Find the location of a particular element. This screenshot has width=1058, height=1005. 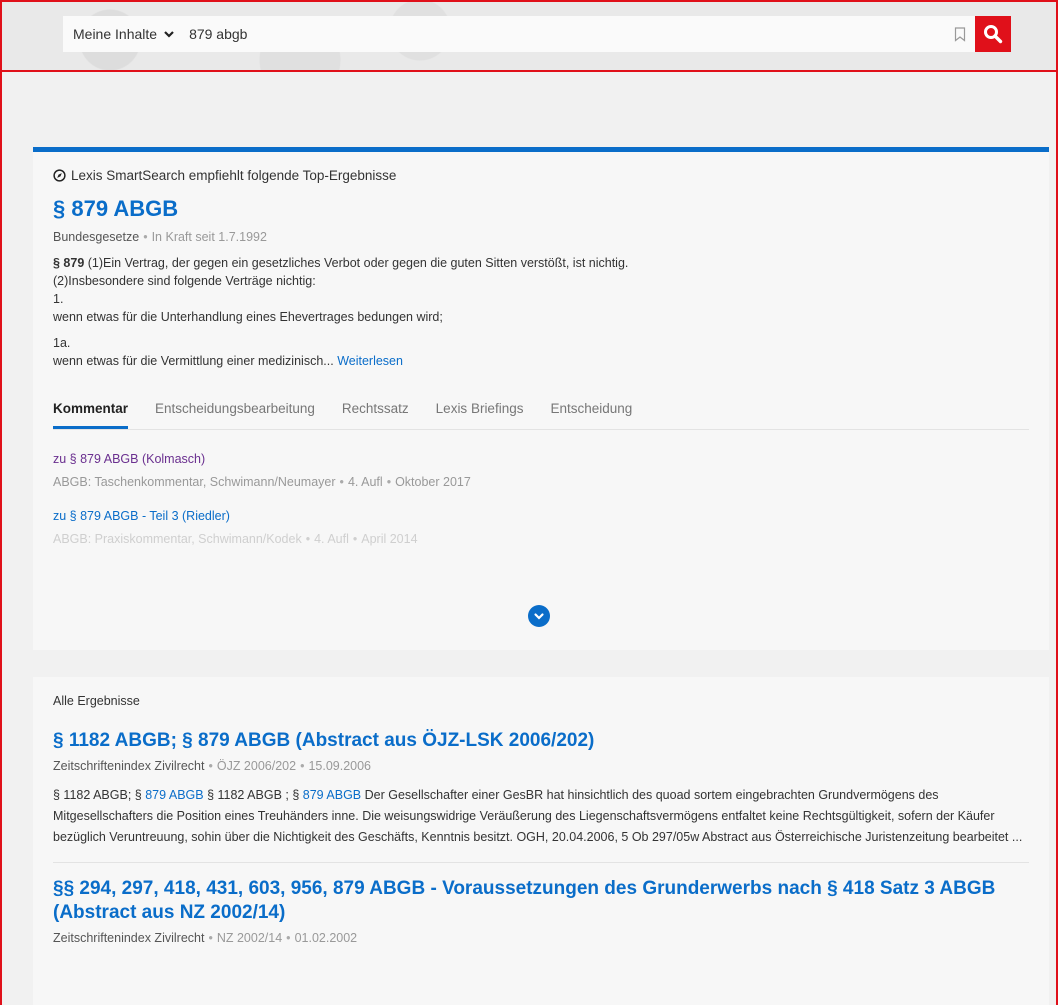

tab-kommentar: Kommentar is located at coordinates (91, 415).